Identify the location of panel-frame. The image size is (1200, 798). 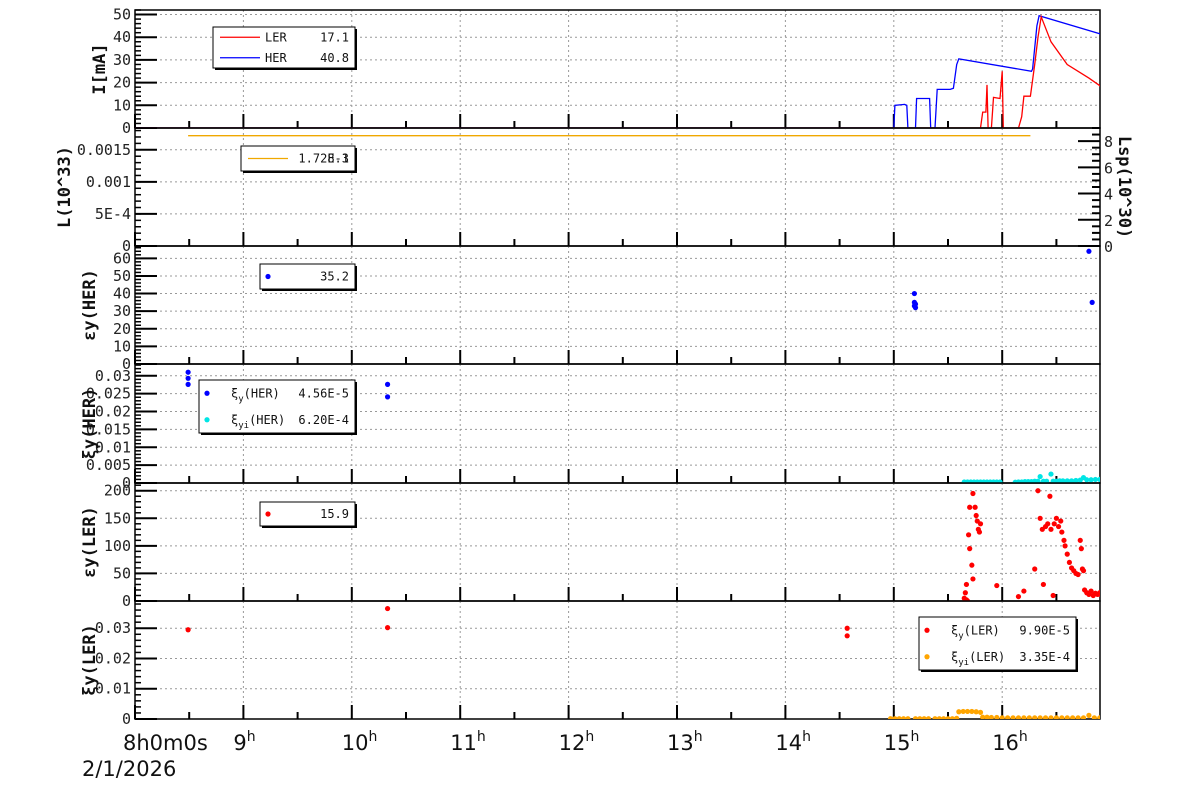
(617, 542).